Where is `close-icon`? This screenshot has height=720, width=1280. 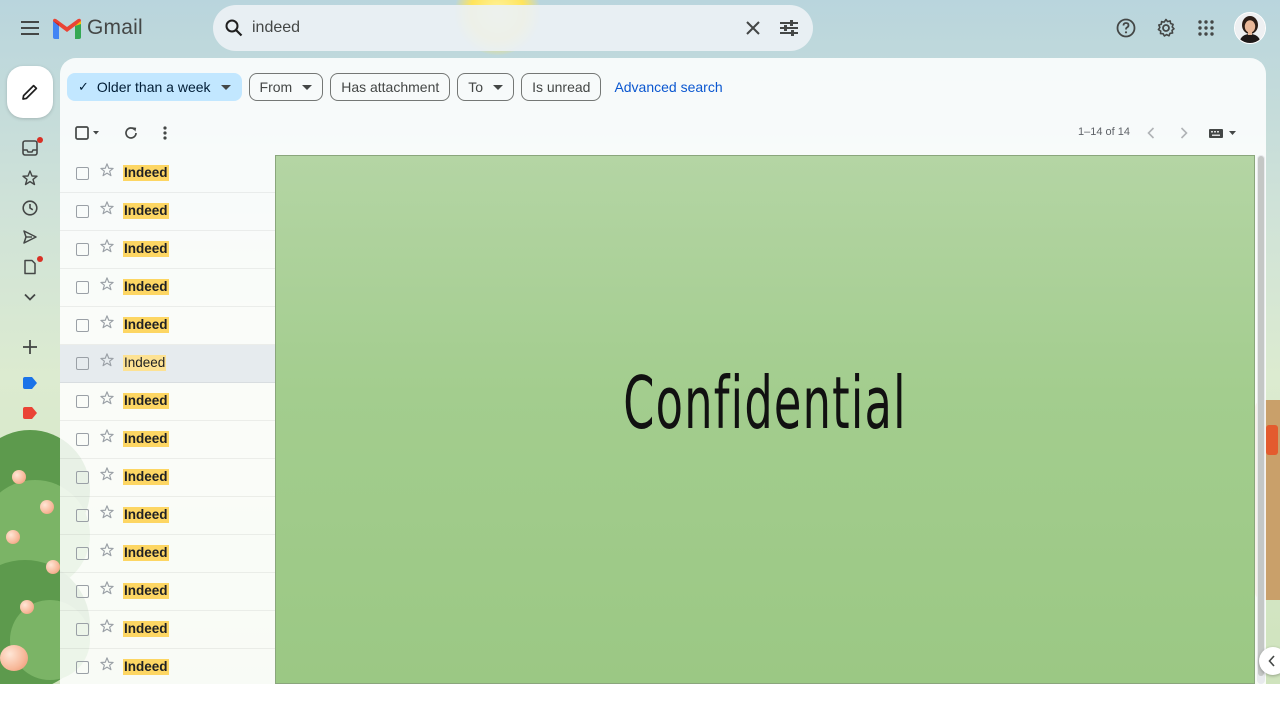
close-icon is located at coordinates (753, 28).